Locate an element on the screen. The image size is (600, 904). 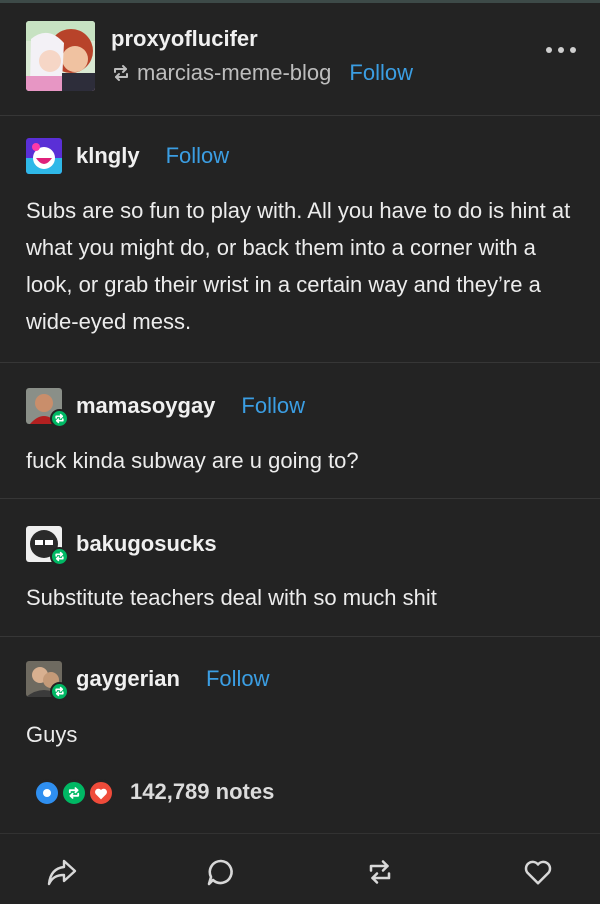
post-header: proxyoflucifer marcias-meme-blog Follow is located at coordinates (300, 59).